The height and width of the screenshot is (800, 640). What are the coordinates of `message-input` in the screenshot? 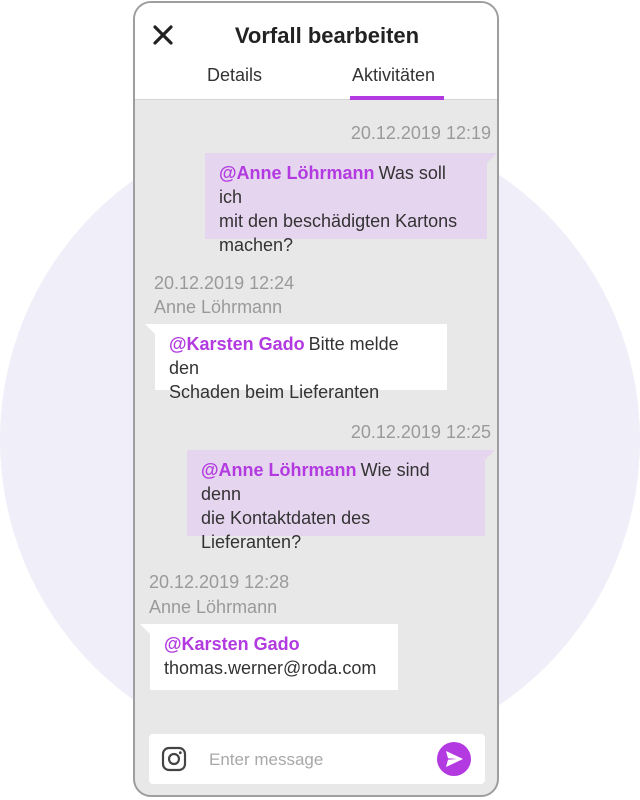 It's located at (319, 760).